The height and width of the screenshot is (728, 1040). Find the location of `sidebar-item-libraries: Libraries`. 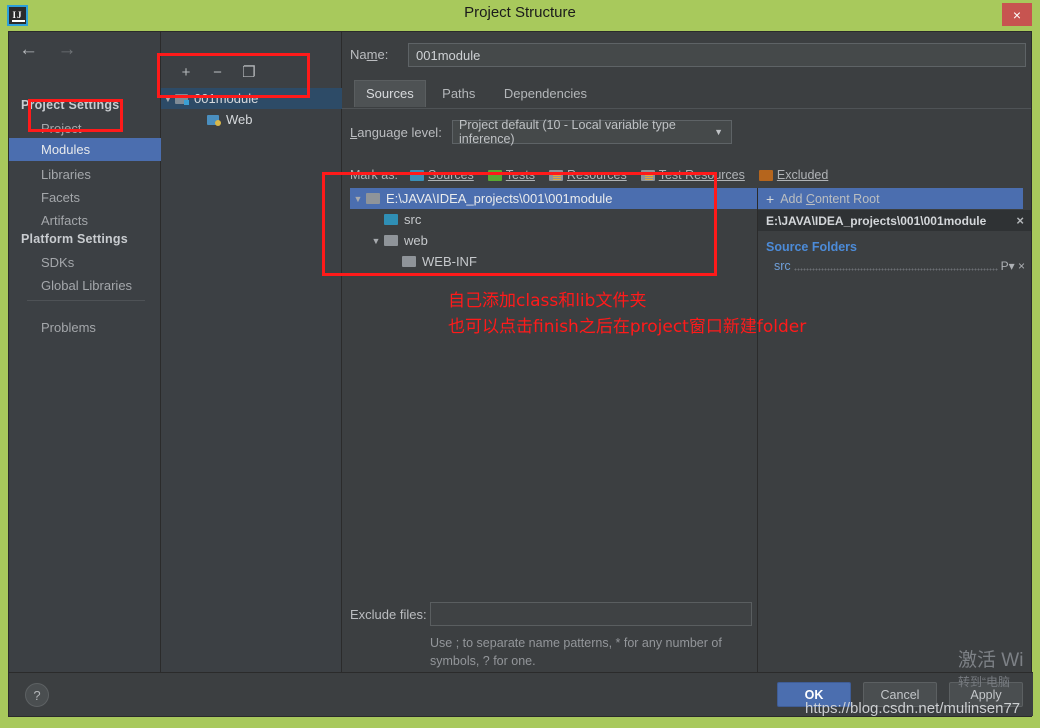

sidebar-item-libraries: Libraries is located at coordinates (85, 174).